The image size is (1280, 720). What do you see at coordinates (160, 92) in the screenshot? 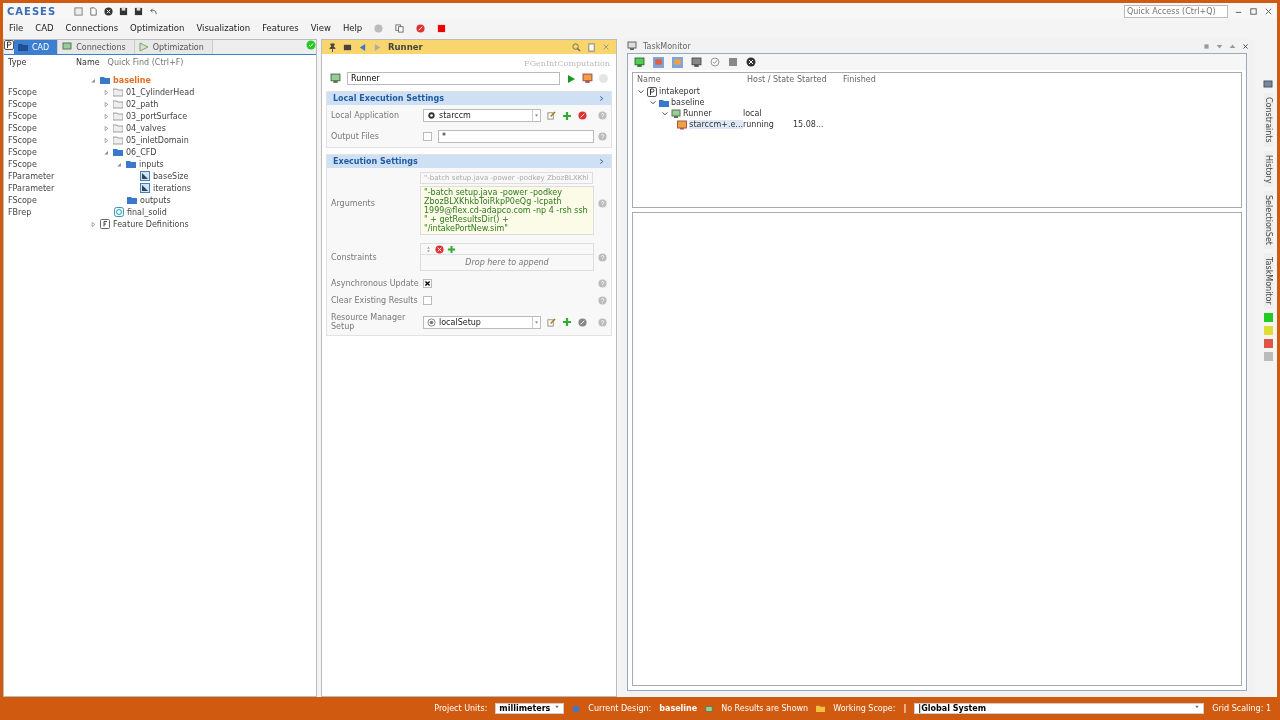
I see `tree-item: 01_CylinderHead` at bounding box center [160, 92].